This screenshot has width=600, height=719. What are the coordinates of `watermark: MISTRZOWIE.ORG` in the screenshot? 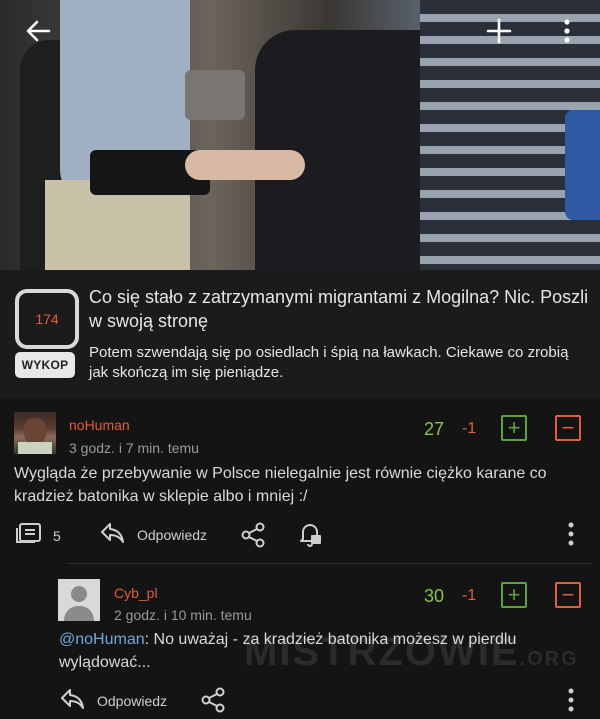 It's located at (411, 652).